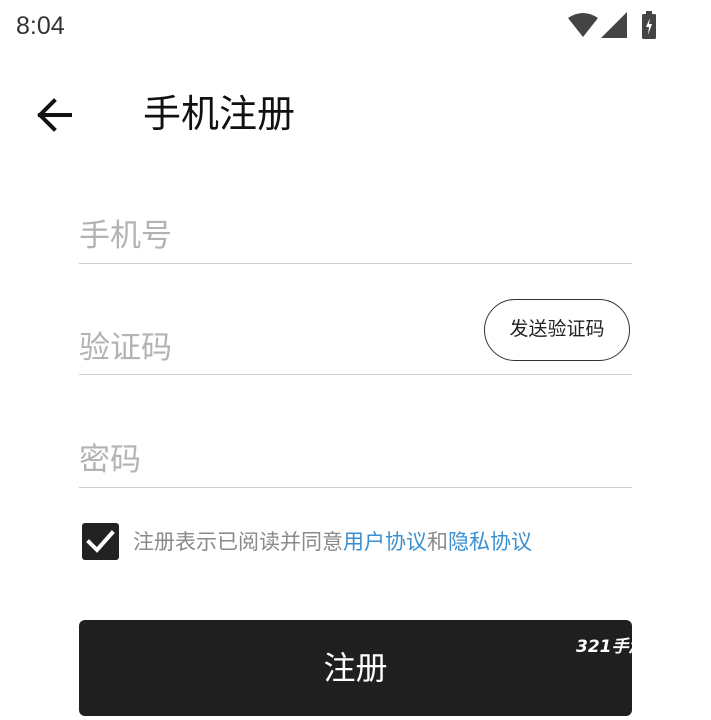 The image size is (711, 720). I want to click on send-code-button: 发送验证码, so click(557, 330).